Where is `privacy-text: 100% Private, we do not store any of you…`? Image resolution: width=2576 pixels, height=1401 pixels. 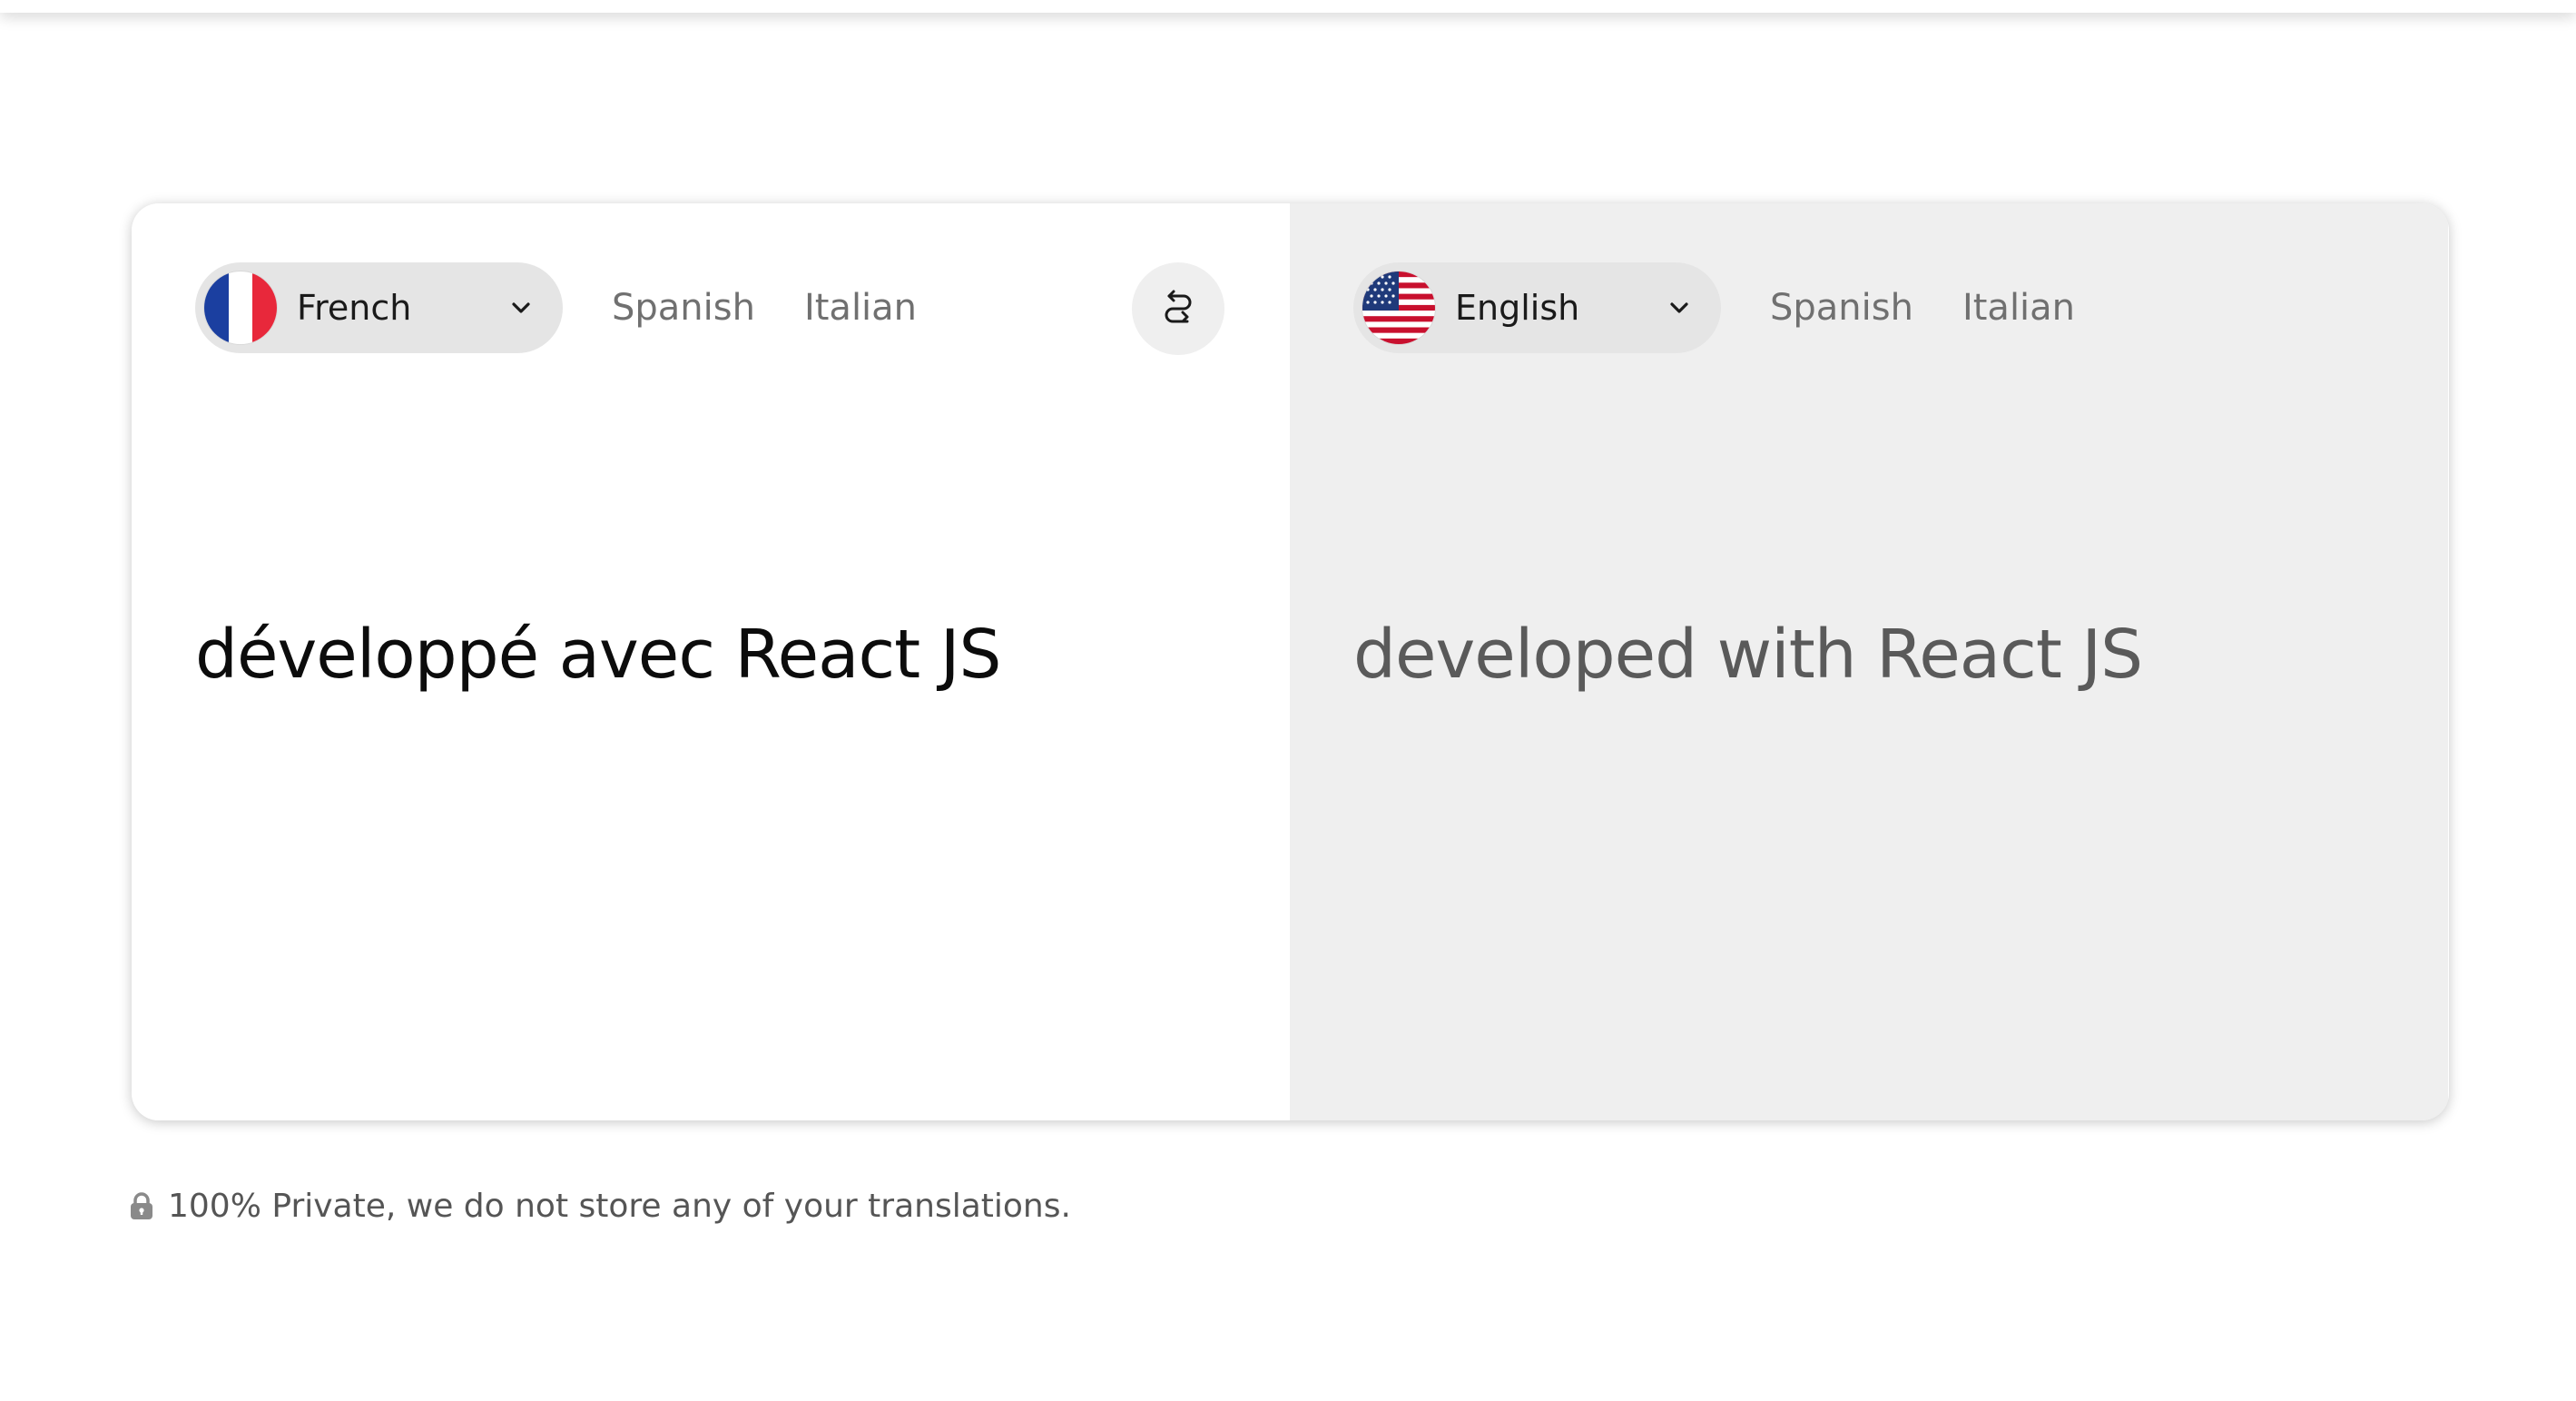 privacy-text: 100% Private, we do not store any of you… is located at coordinates (619, 1206).